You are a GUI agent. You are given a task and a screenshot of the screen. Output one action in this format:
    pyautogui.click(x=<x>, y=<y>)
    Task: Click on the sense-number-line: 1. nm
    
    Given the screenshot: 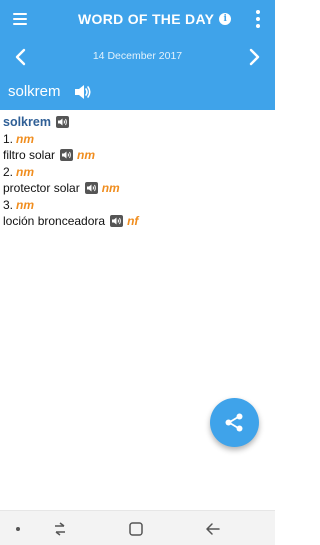 What is the action you would take?
    pyautogui.click(x=137, y=139)
    